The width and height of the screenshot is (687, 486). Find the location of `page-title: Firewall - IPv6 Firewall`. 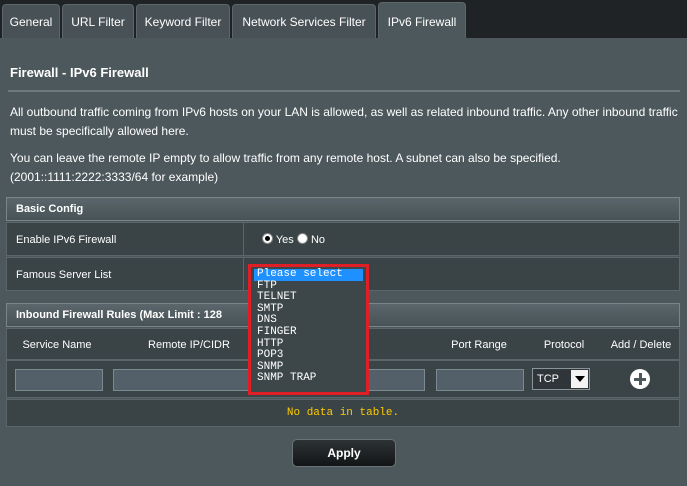

page-title: Firewall - IPv6 Firewall is located at coordinates (79, 72).